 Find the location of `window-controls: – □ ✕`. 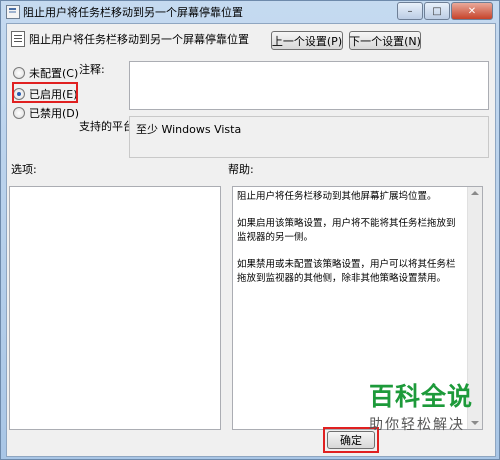

window-controls: – □ ✕ is located at coordinates (444, 11).